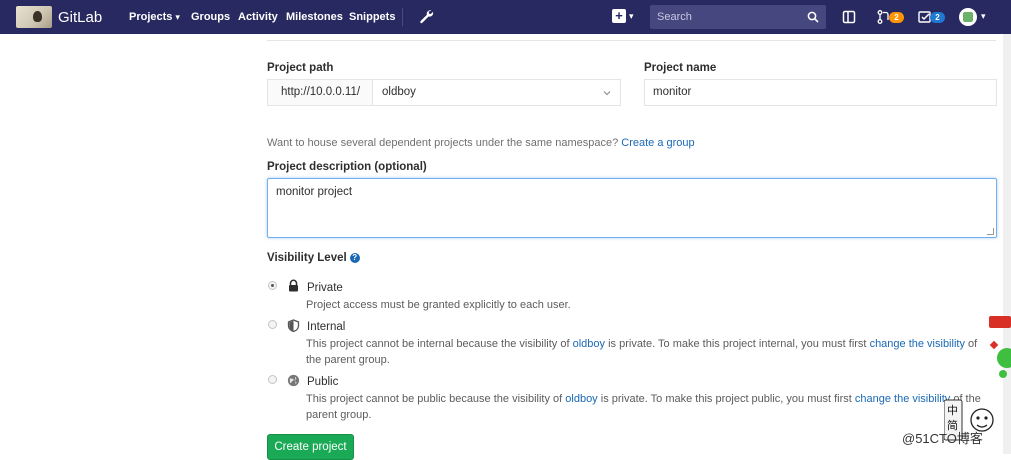 The image size is (1011, 460). What do you see at coordinates (849, 17) in the screenshot?
I see `sidebar-toggle-icon` at bounding box center [849, 17].